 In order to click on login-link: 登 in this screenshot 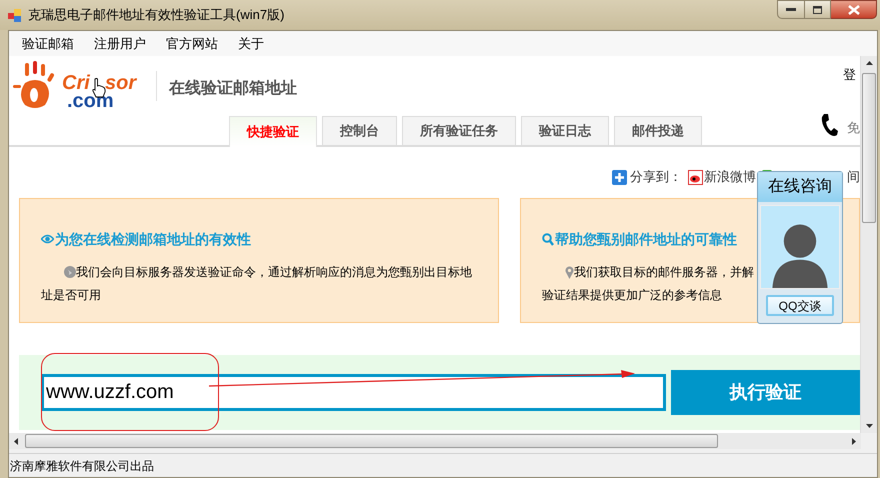, I will do `click(849, 74)`.